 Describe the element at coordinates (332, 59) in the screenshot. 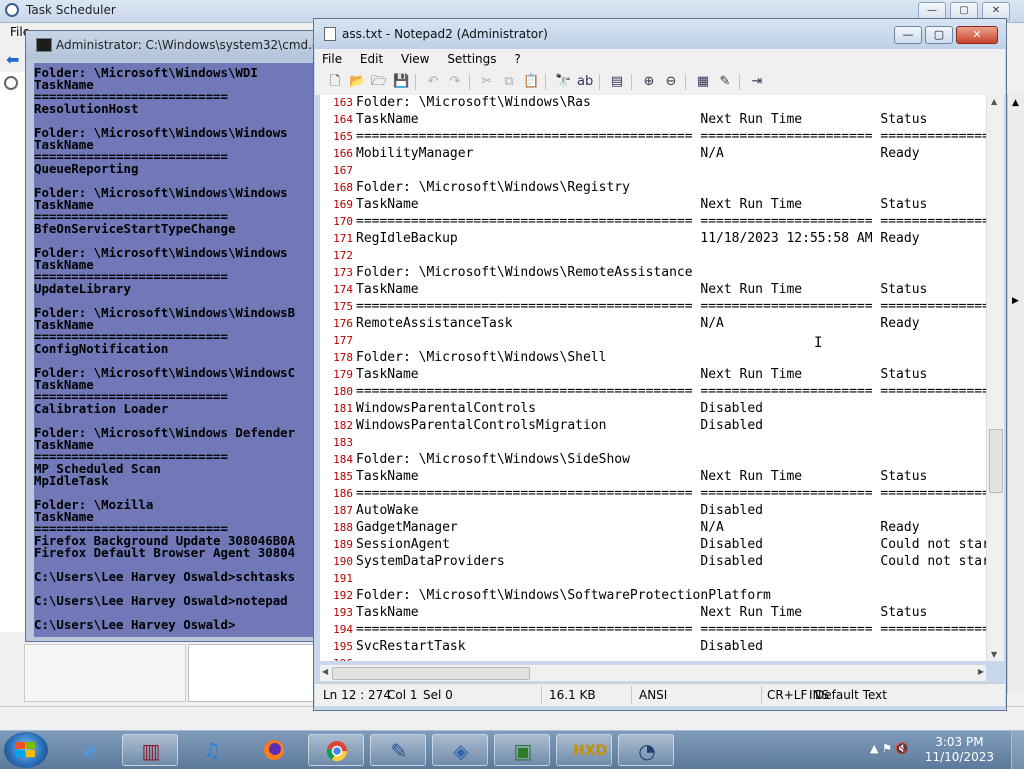

I see `menu-file: File` at that location.